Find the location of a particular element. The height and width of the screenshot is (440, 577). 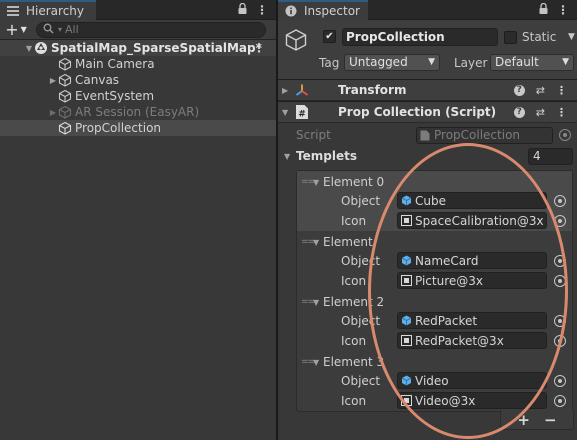

icon-row: Icon RedPacket@3x is located at coordinates (434, 341).